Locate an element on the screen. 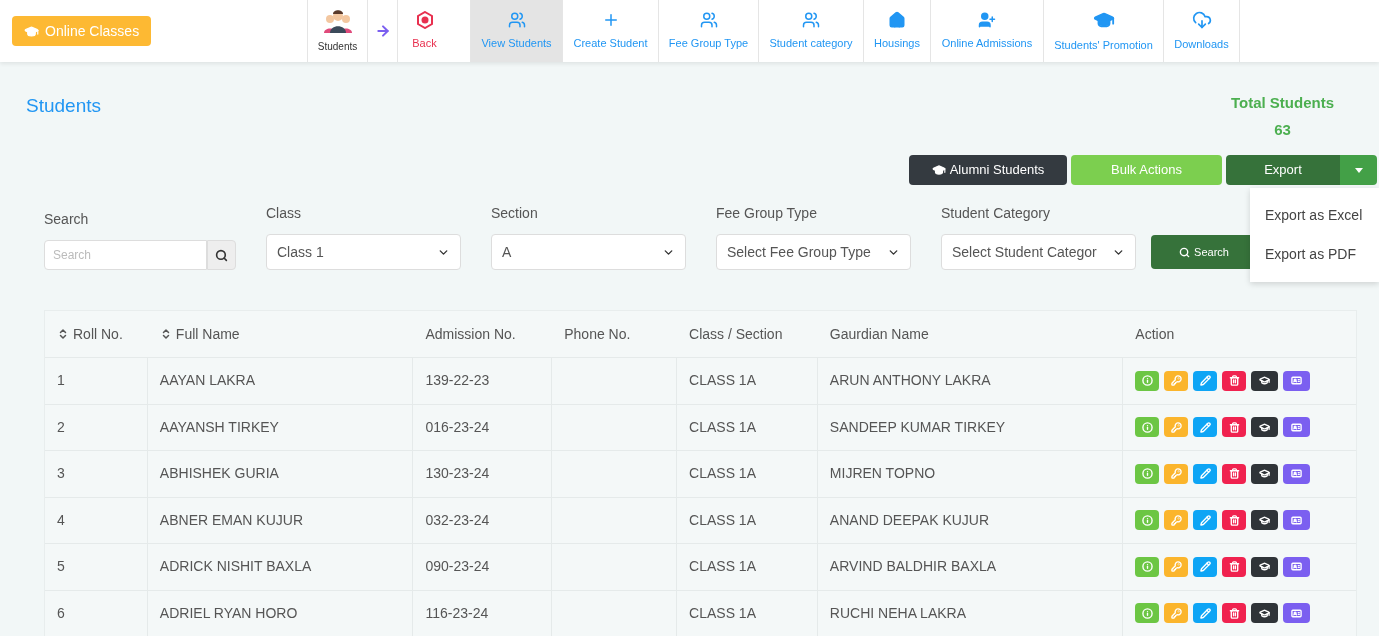 The width and height of the screenshot is (1379, 636). alumni-students-button: Alumni Students is located at coordinates (988, 170).